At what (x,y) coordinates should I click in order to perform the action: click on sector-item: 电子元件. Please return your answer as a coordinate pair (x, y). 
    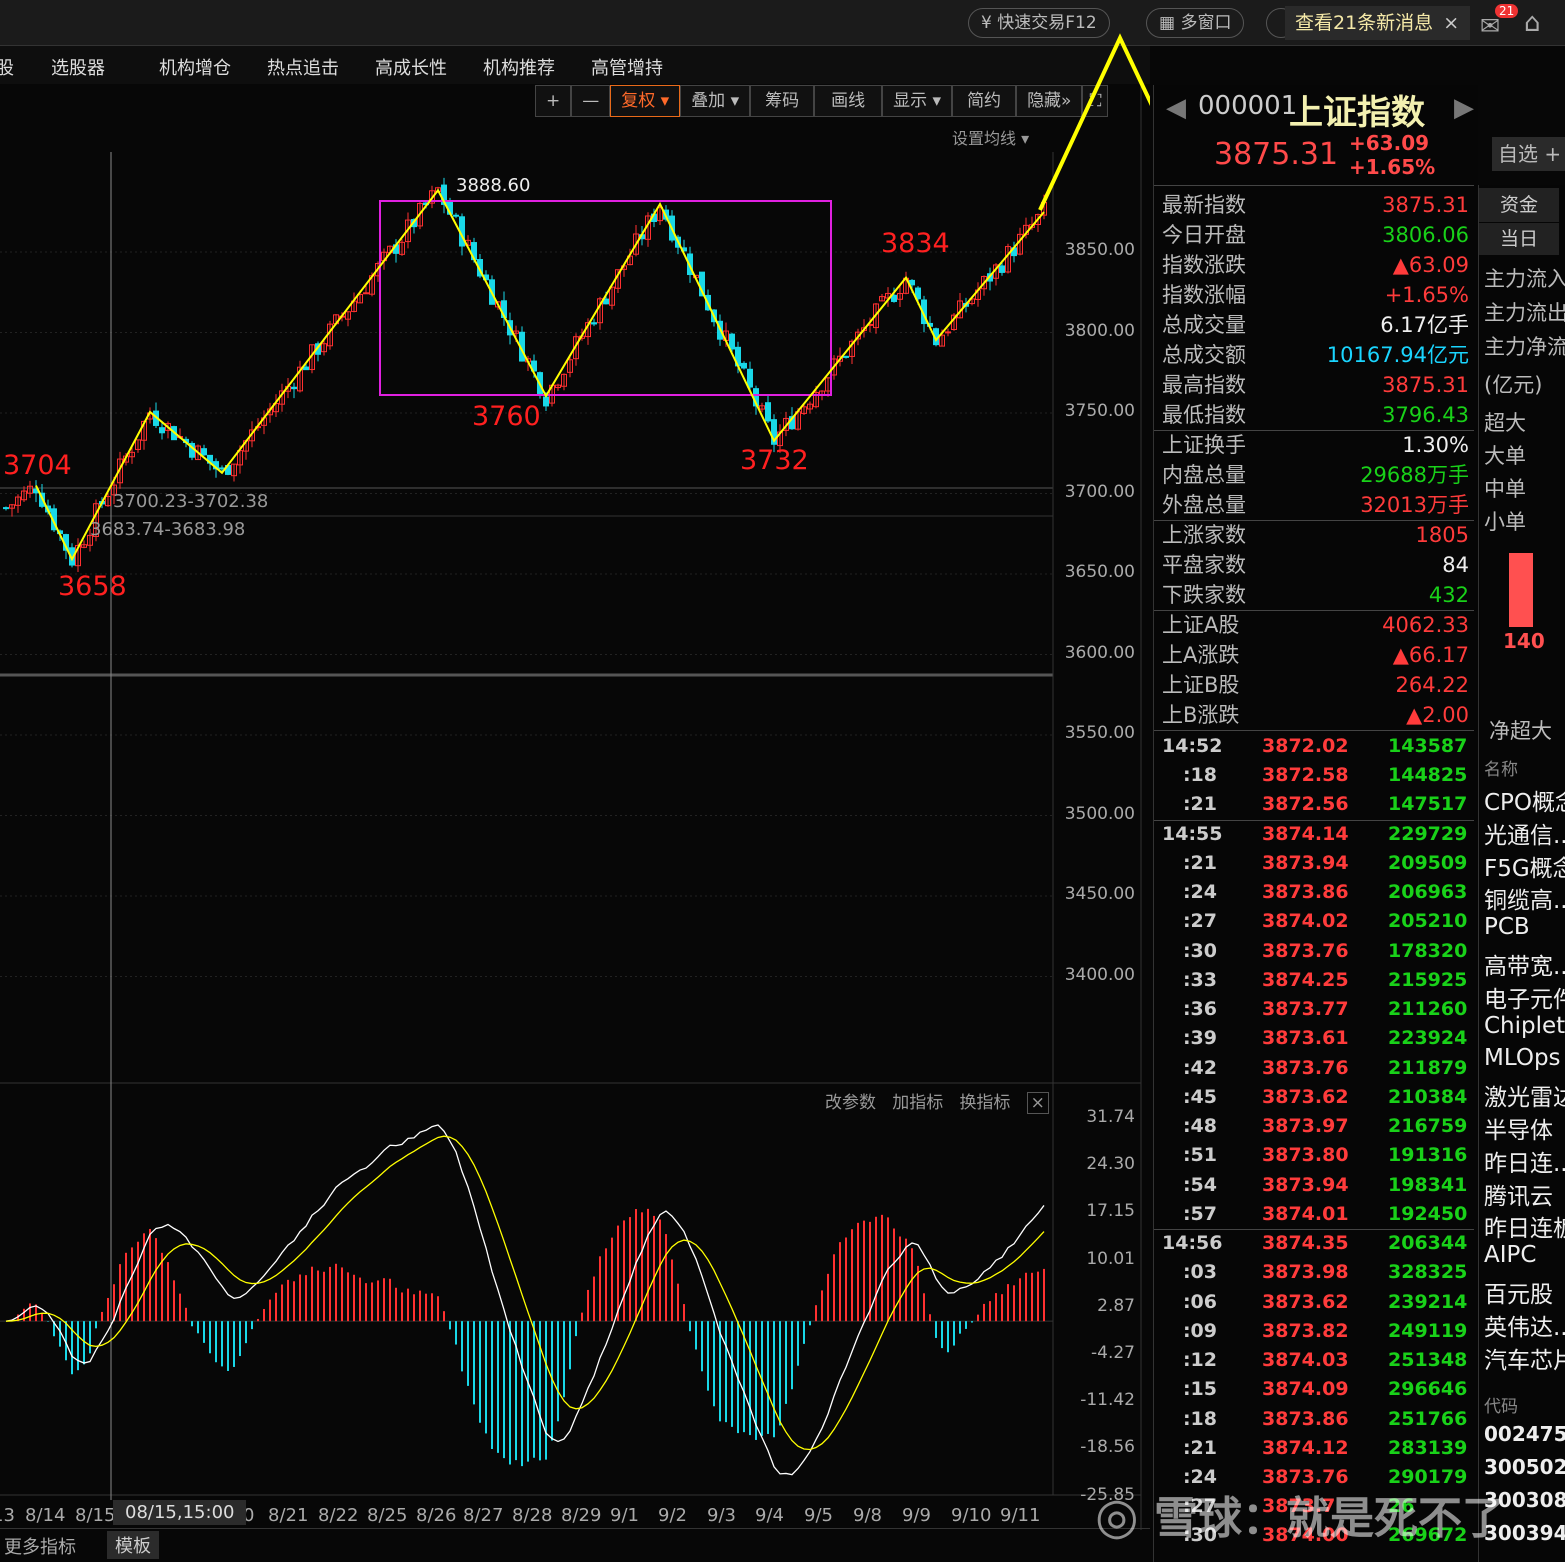
    Looking at the image, I should click on (1524, 997).